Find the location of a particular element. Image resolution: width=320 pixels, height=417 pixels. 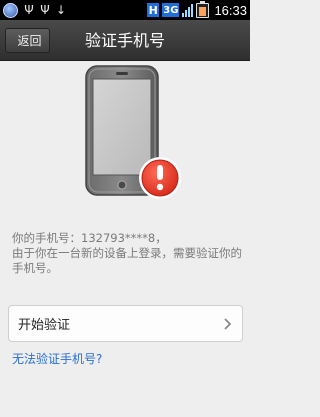

title-bar: 验证手机号 返回 is located at coordinates (125, 40).